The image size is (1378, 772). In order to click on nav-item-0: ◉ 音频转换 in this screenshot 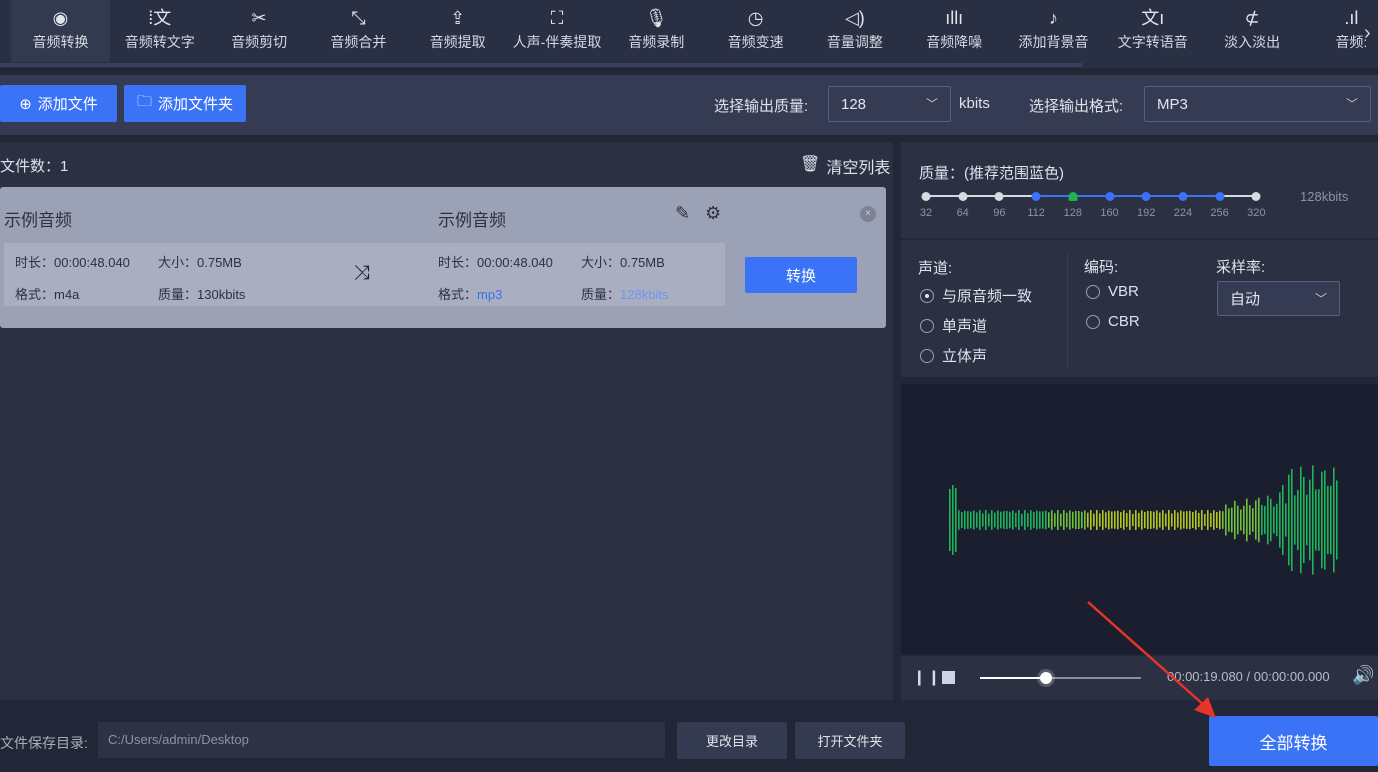, I will do `click(60, 31)`.